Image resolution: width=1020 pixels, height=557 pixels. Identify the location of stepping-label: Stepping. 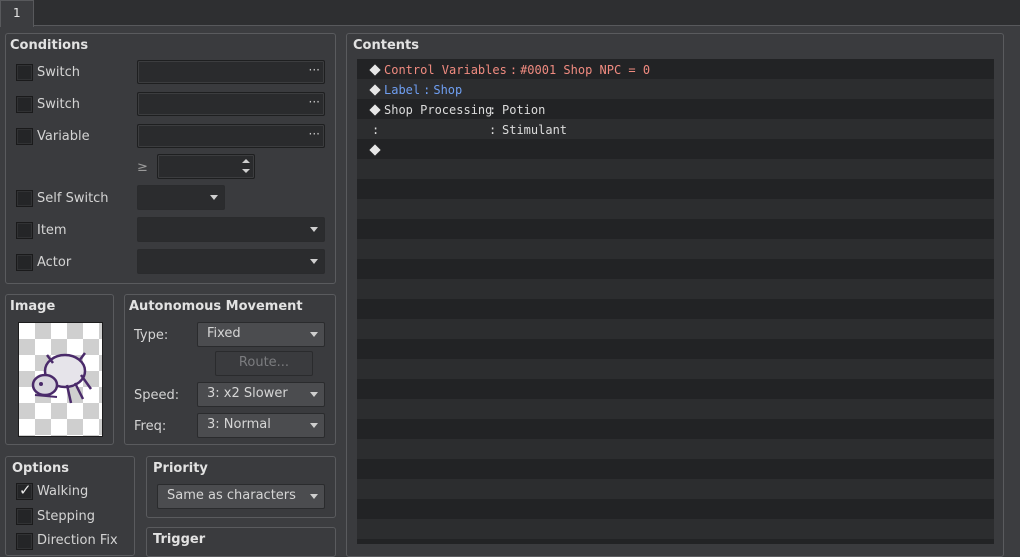
(66, 516).